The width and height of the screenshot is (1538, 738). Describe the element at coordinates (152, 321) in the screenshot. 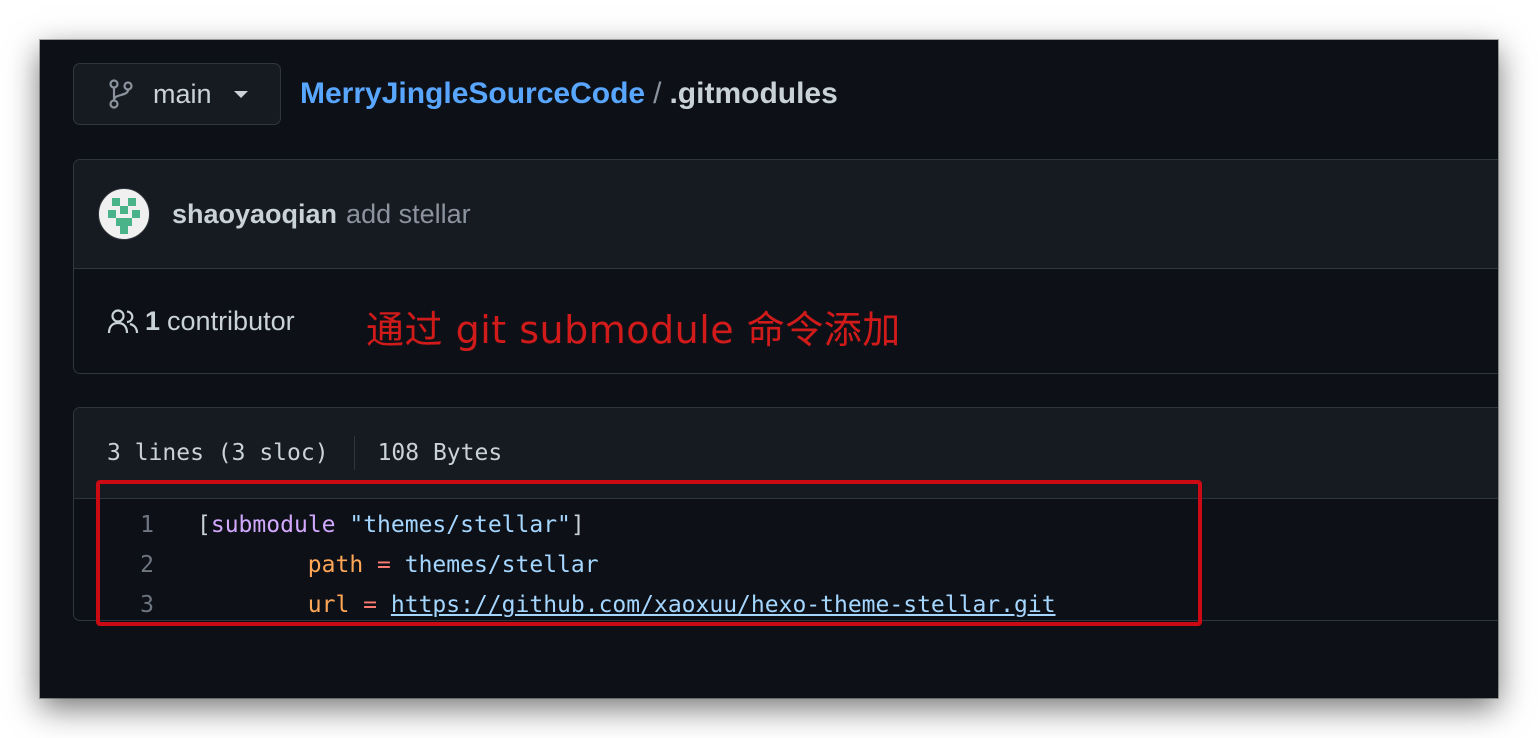

I see `contributor-count: 1` at that location.